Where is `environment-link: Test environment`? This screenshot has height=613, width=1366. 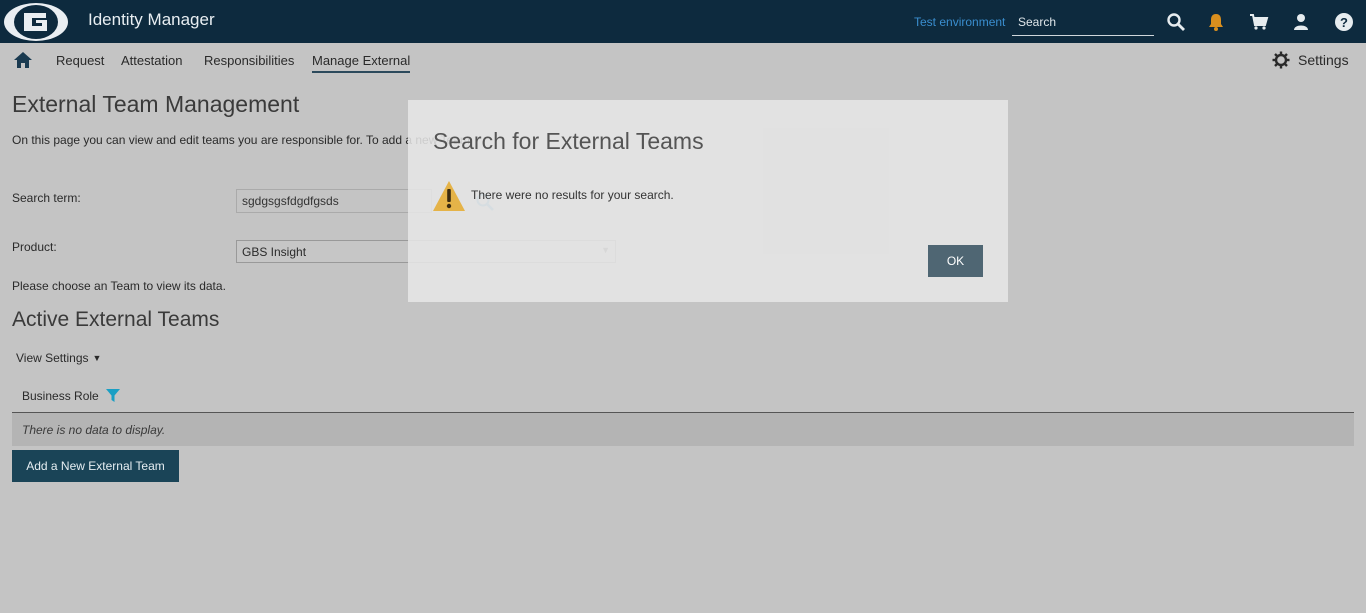
environment-link: Test environment is located at coordinates (959, 22).